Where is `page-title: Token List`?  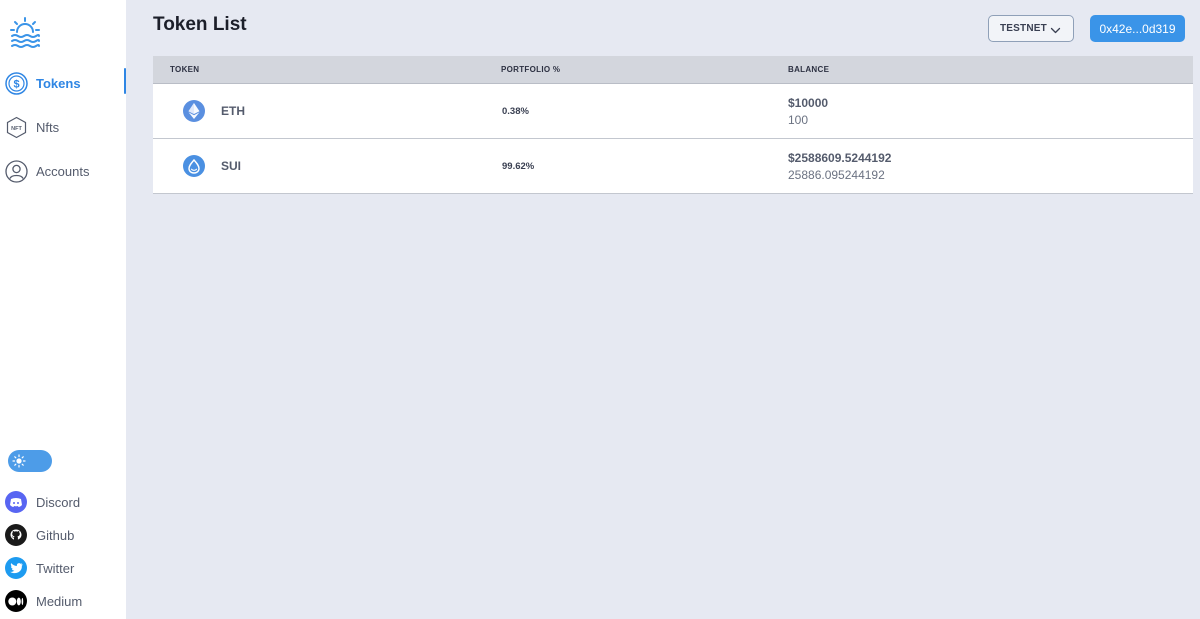 page-title: Token List is located at coordinates (200, 24).